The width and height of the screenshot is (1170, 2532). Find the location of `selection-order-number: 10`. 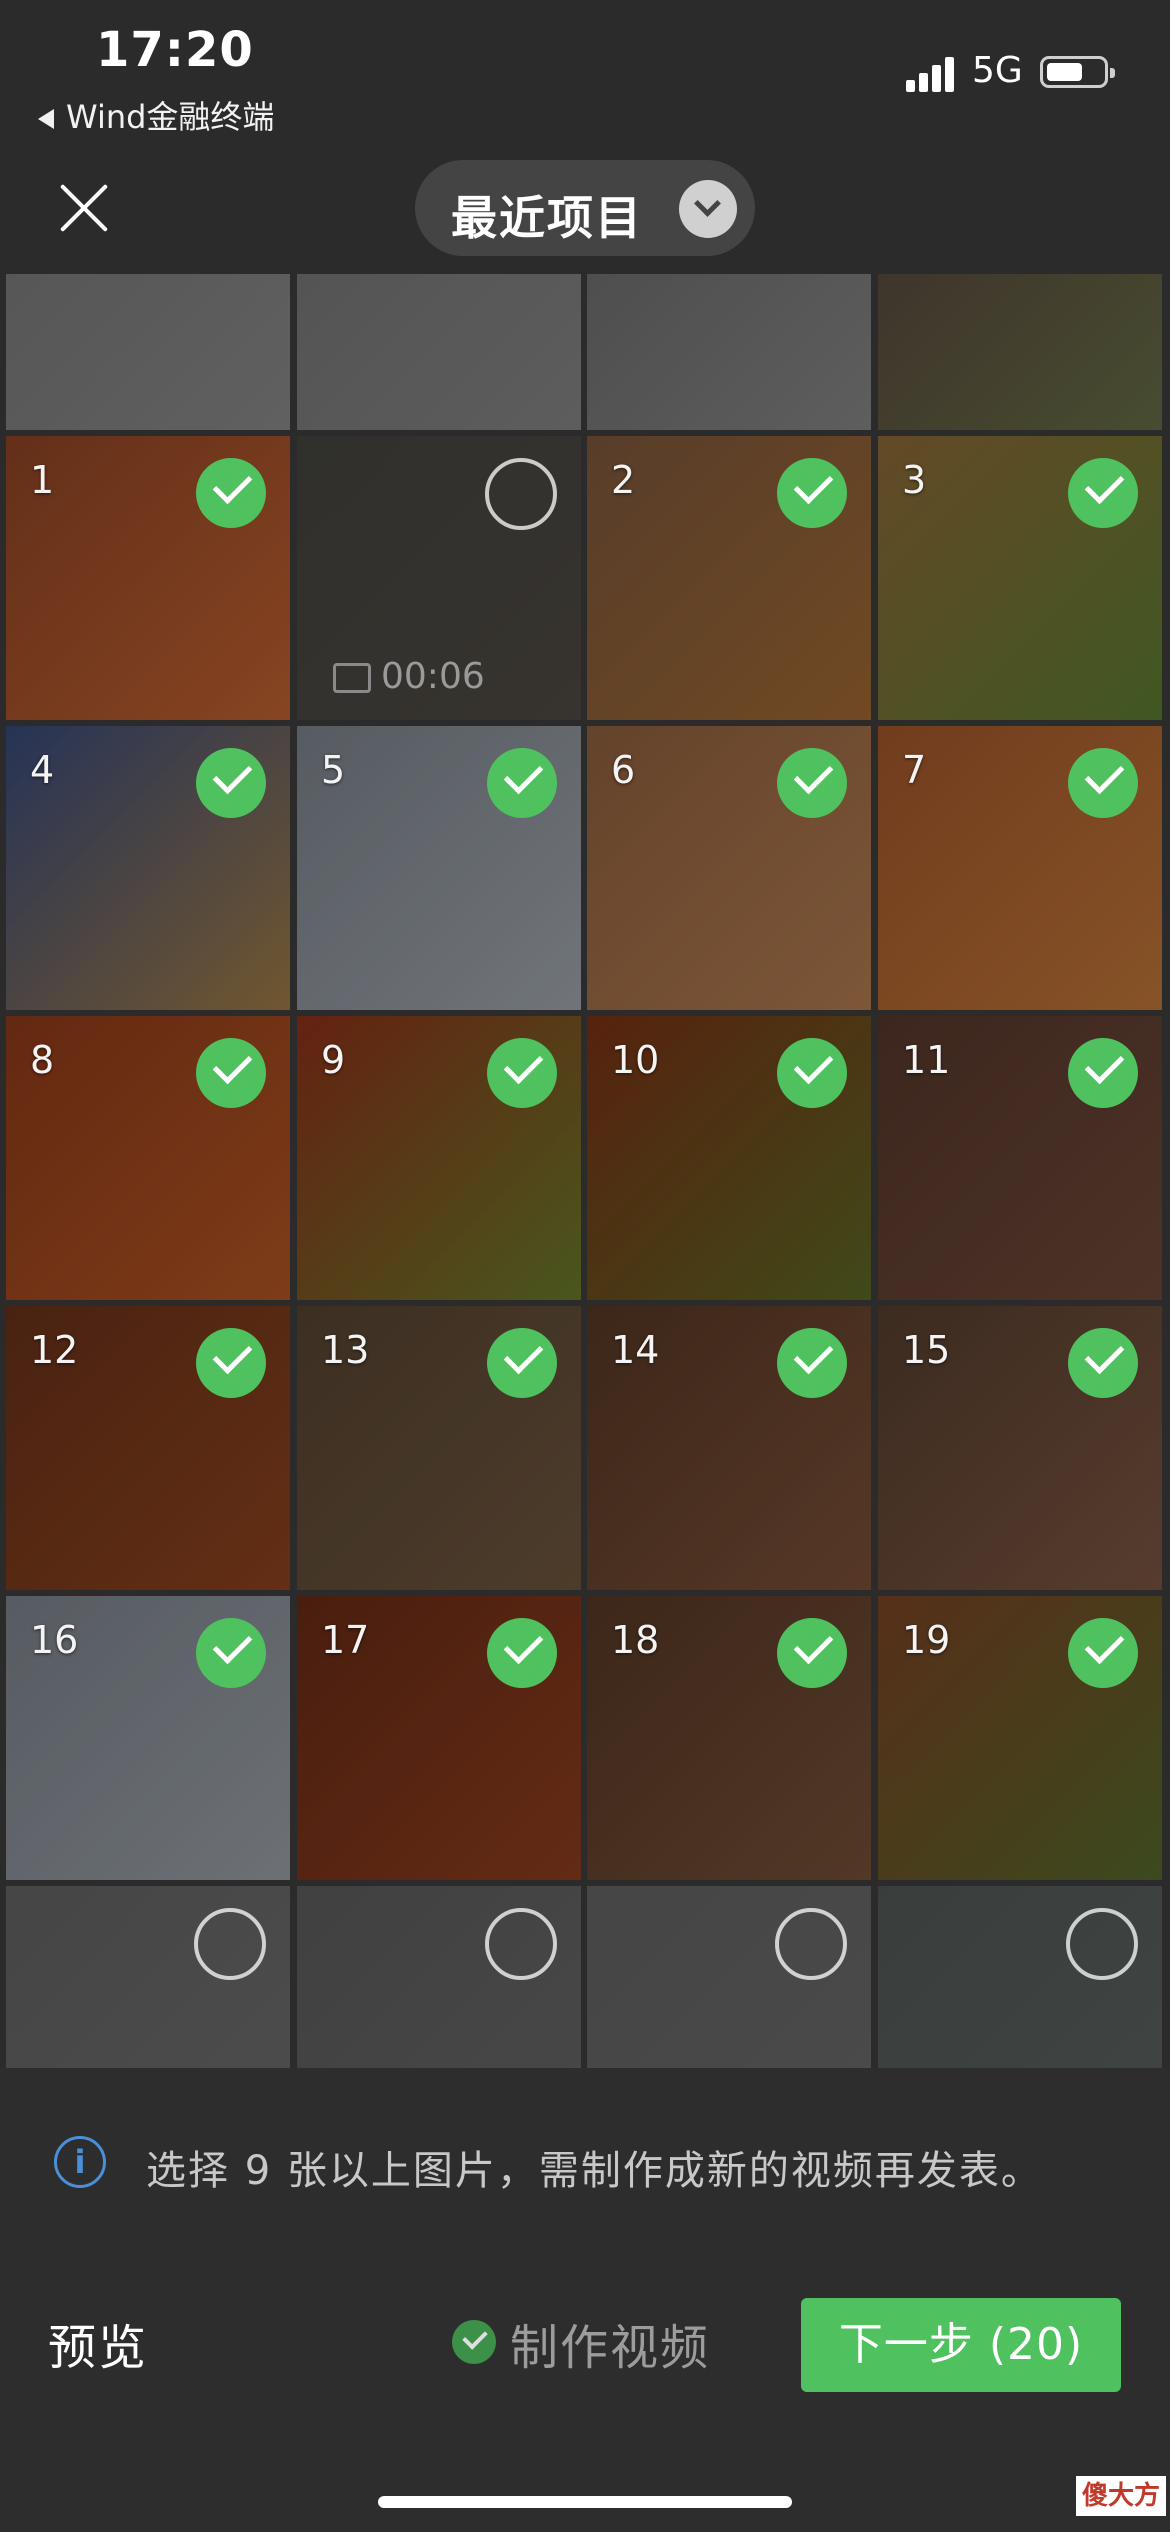

selection-order-number: 10 is located at coordinates (635, 1060).